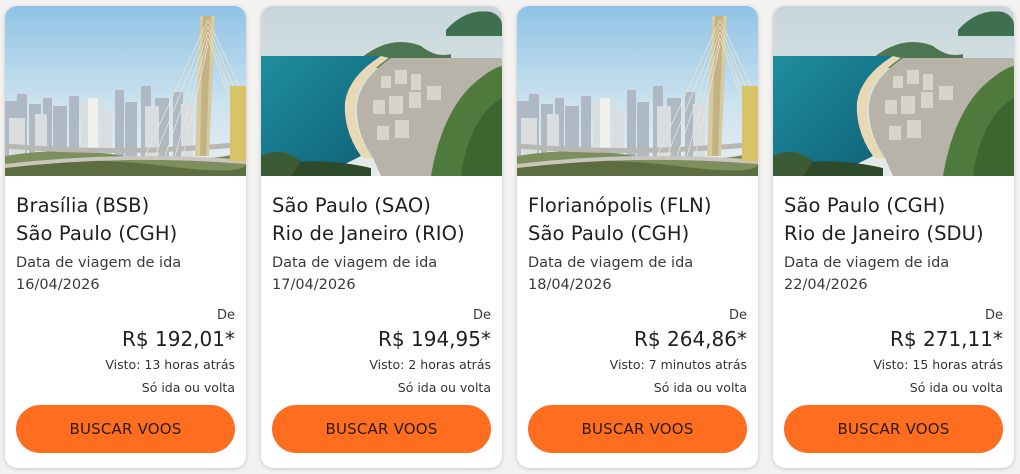 The image size is (1020, 474). Describe the element at coordinates (690, 339) in the screenshot. I see `price: R$ 264,86*` at that location.